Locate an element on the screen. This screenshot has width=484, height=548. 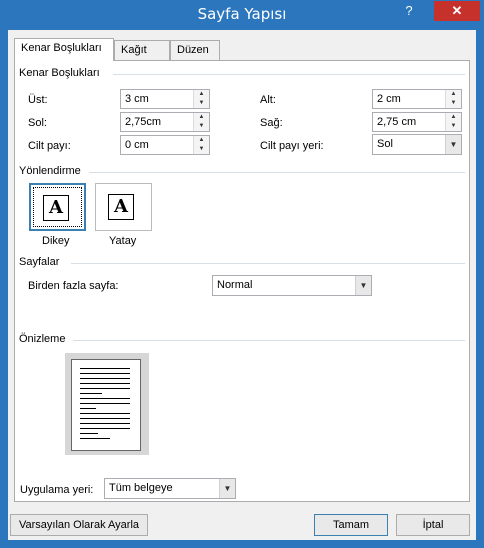
page-preview is located at coordinates (107, 404).